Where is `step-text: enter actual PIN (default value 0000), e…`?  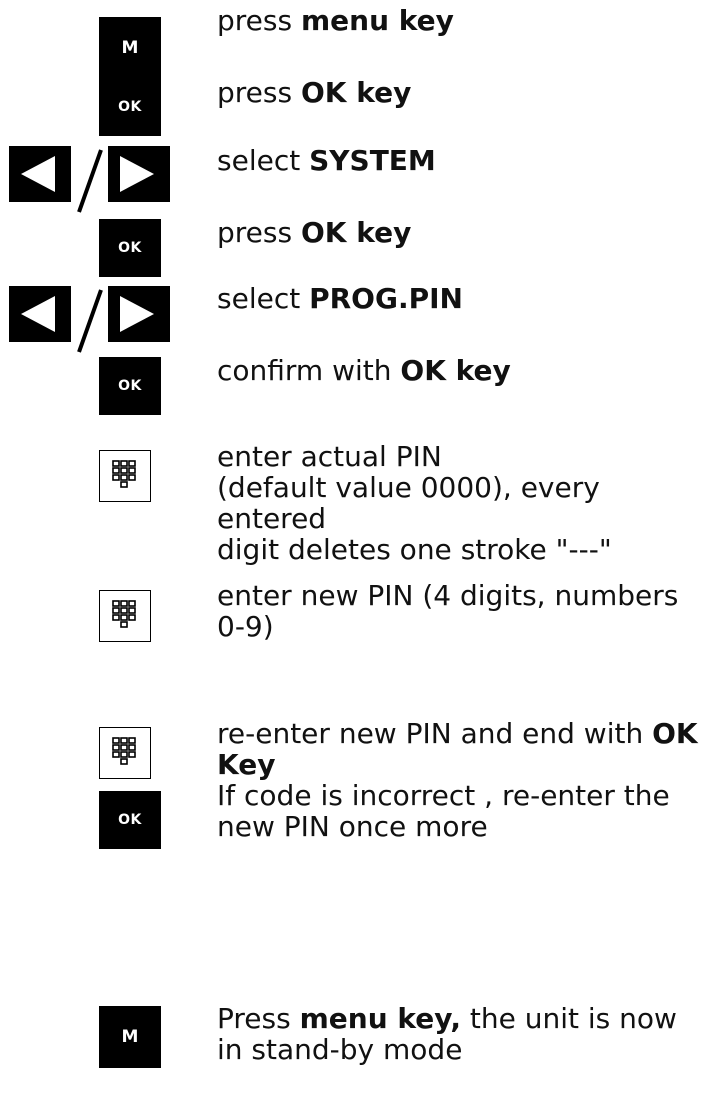
step-text: enter actual PIN (default value 0000), e… is located at coordinates (414, 503).